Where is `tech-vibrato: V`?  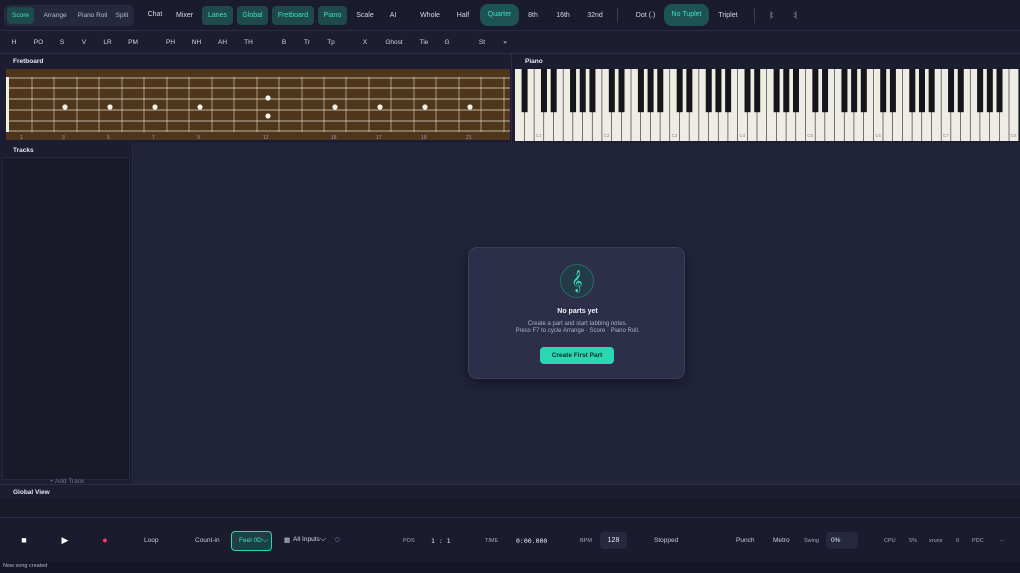
tech-vibrato: V is located at coordinates (84, 42).